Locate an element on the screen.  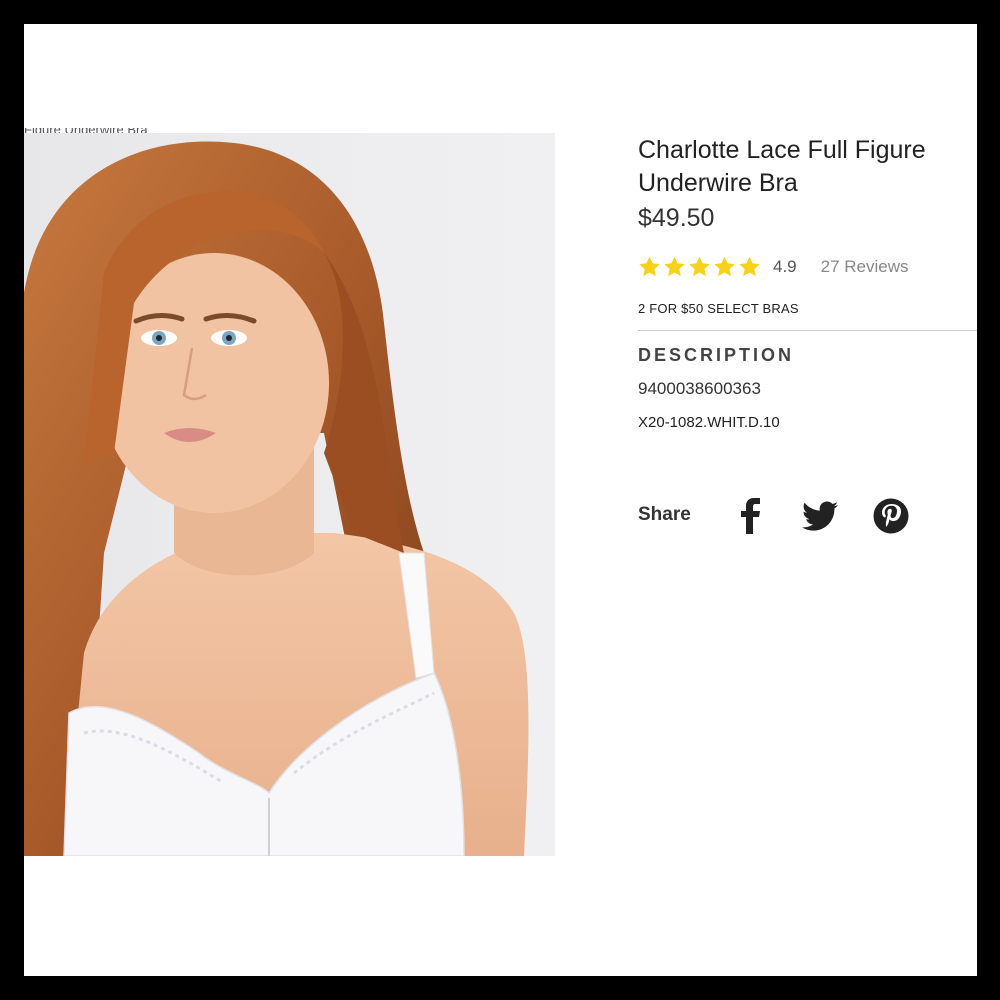
rating-value: 4.9 is located at coordinates (785, 266).